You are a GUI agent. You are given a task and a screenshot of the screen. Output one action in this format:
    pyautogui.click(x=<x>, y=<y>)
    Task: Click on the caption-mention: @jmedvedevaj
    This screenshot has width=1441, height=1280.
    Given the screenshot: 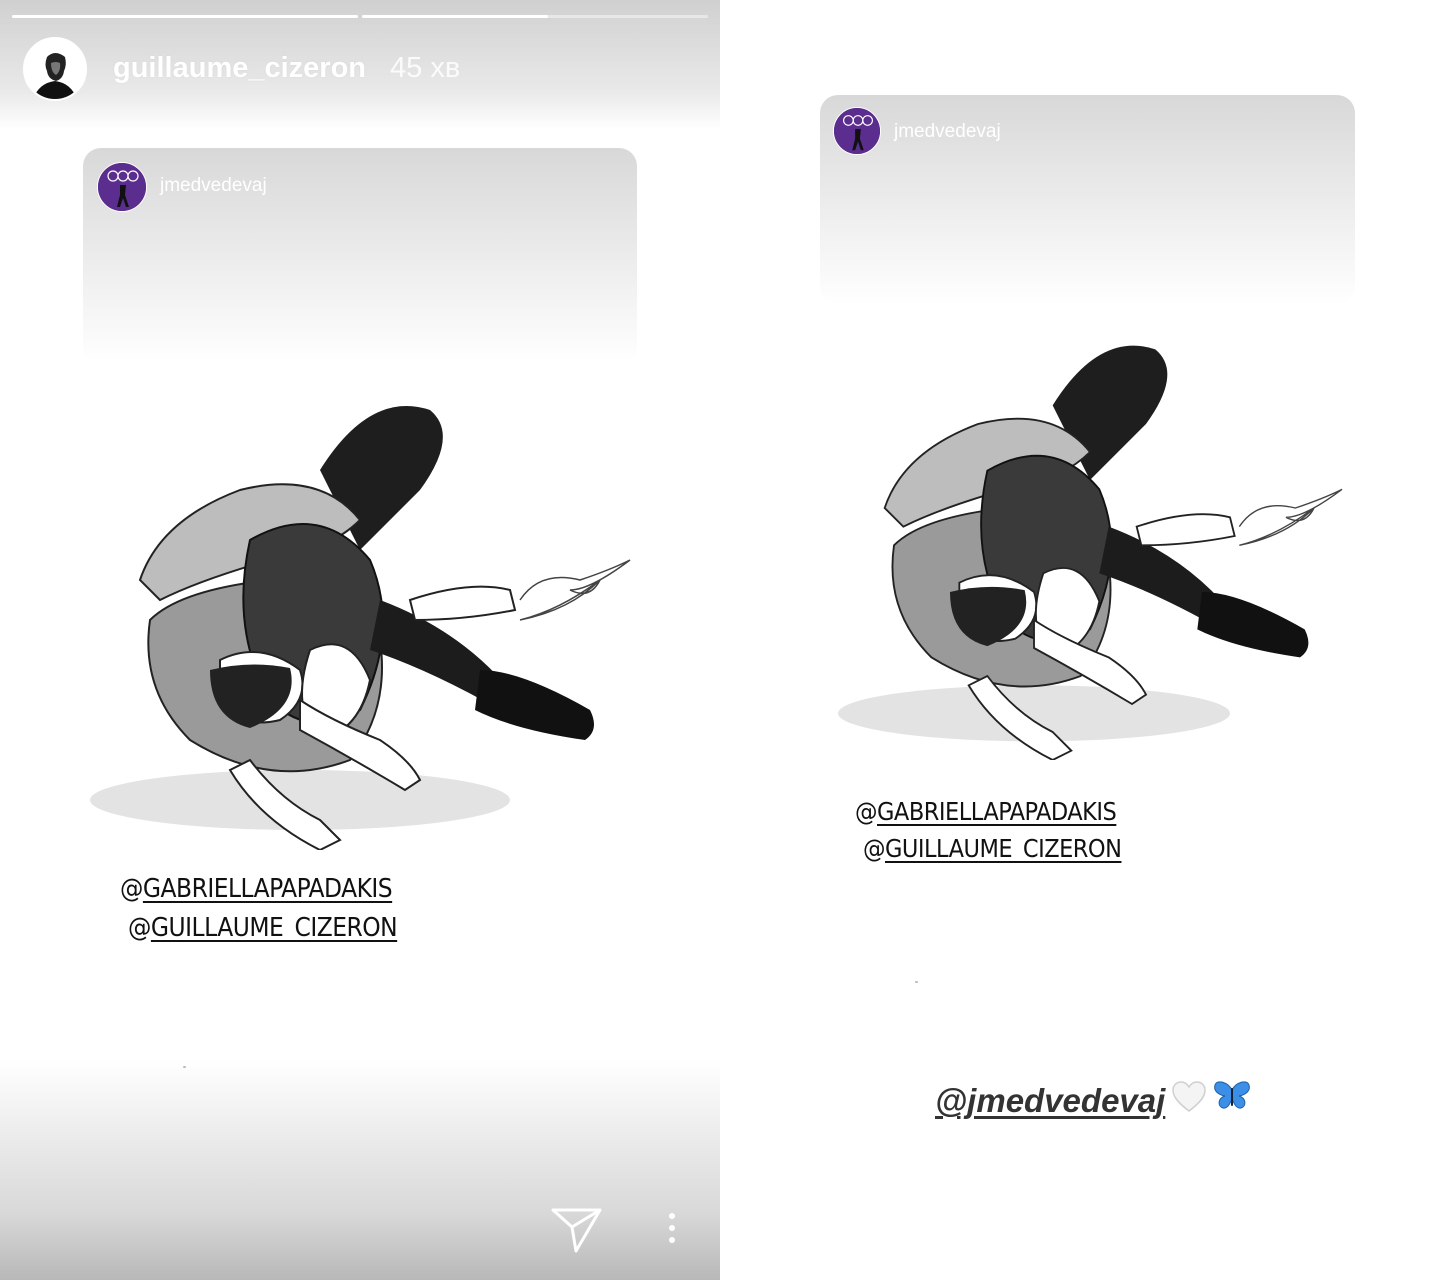 What is the action you would take?
    pyautogui.click(x=1050, y=1101)
    